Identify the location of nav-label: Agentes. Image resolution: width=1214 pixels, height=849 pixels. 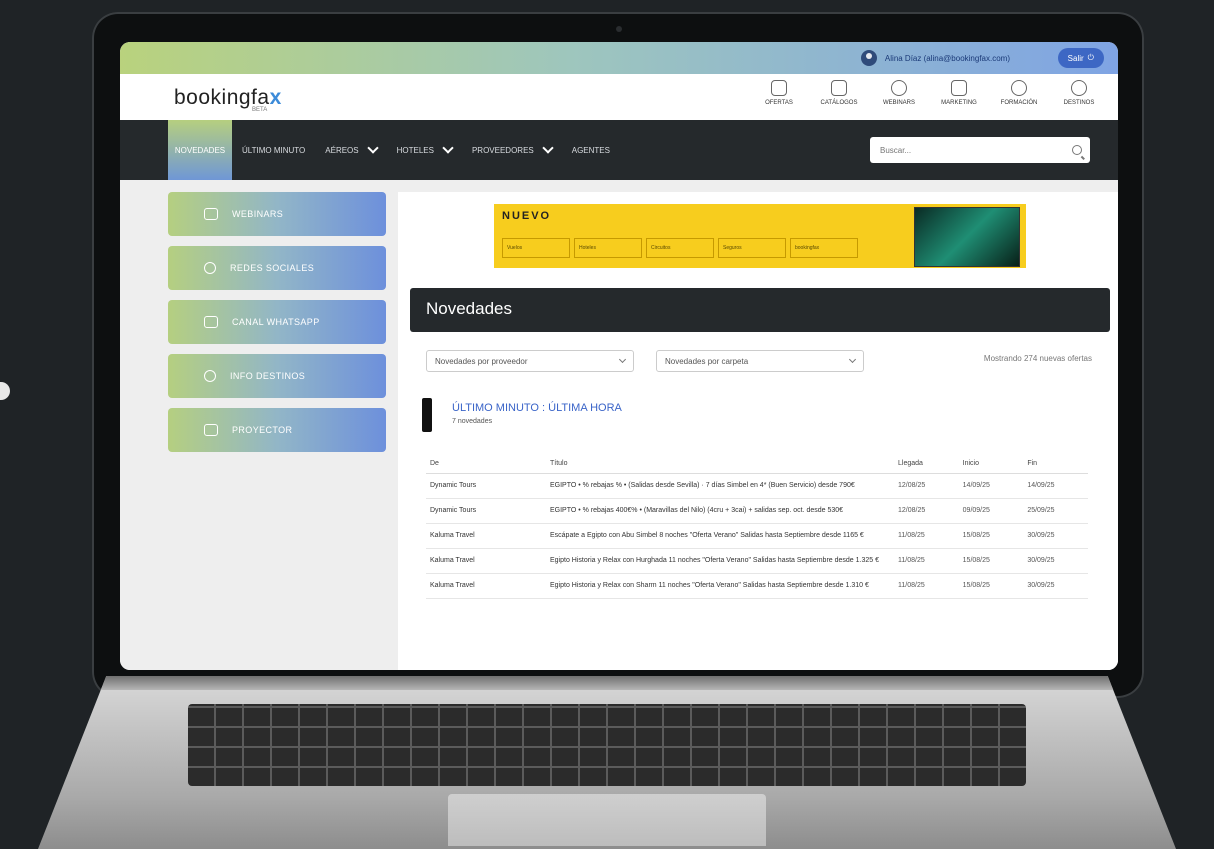
(590, 150).